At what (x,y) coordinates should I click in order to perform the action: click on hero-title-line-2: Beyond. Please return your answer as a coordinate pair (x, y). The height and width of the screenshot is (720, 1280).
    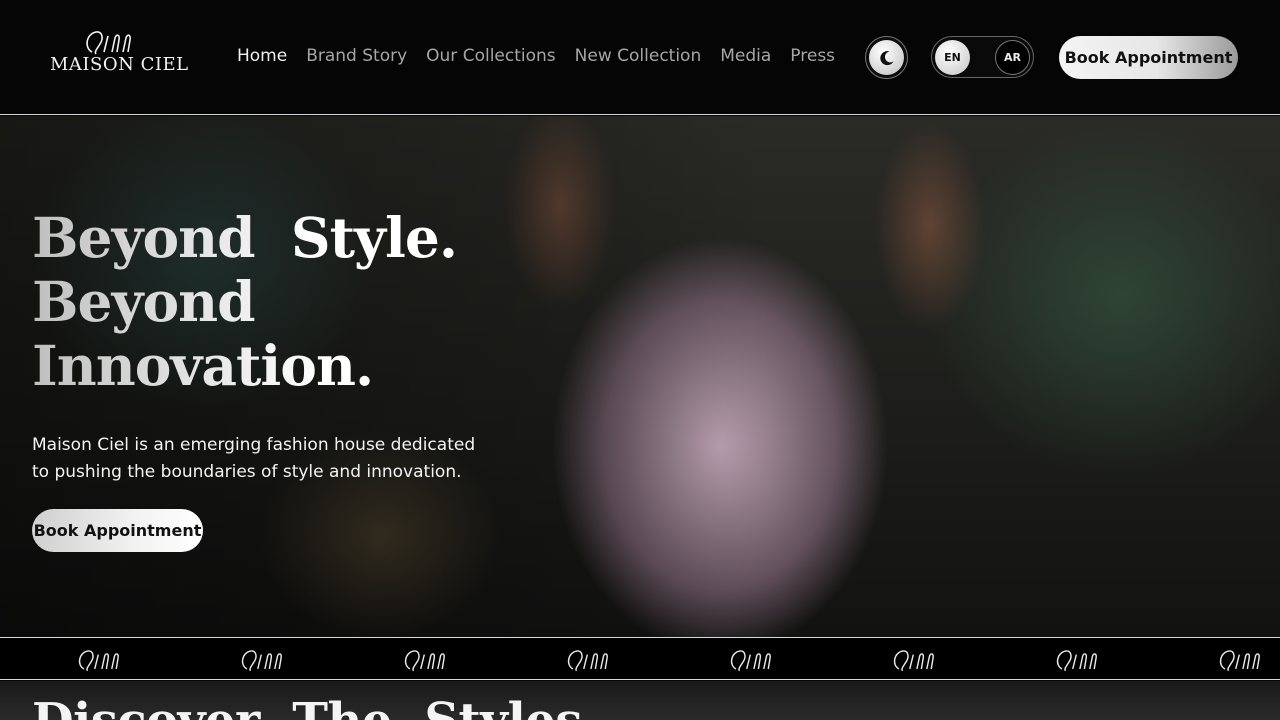
    Looking at the image, I should click on (143, 301).